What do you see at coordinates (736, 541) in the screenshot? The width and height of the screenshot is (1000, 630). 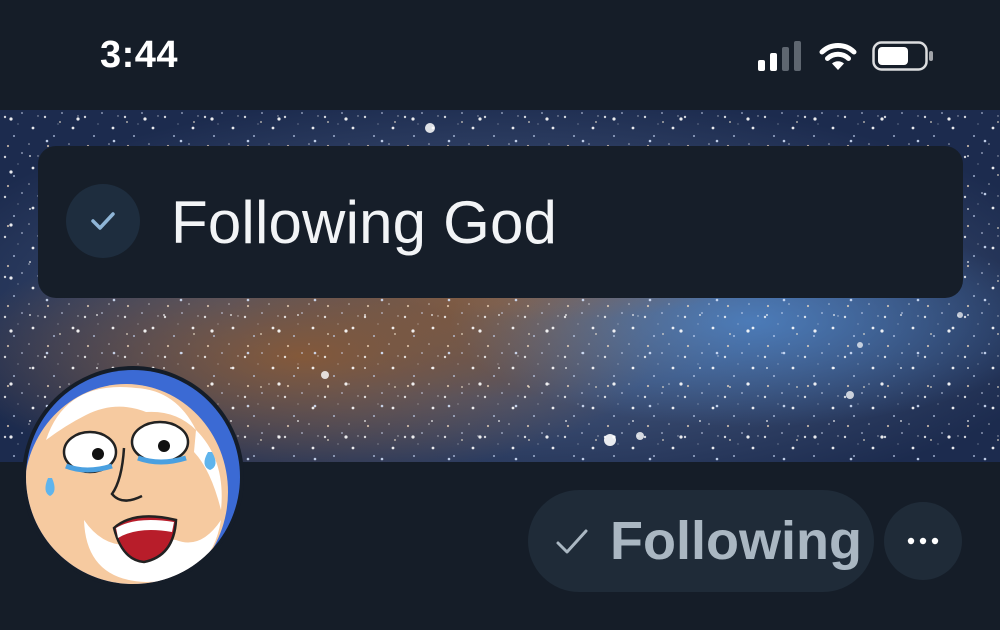 I see `following-button-label: Following` at bounding box center [736, 541].